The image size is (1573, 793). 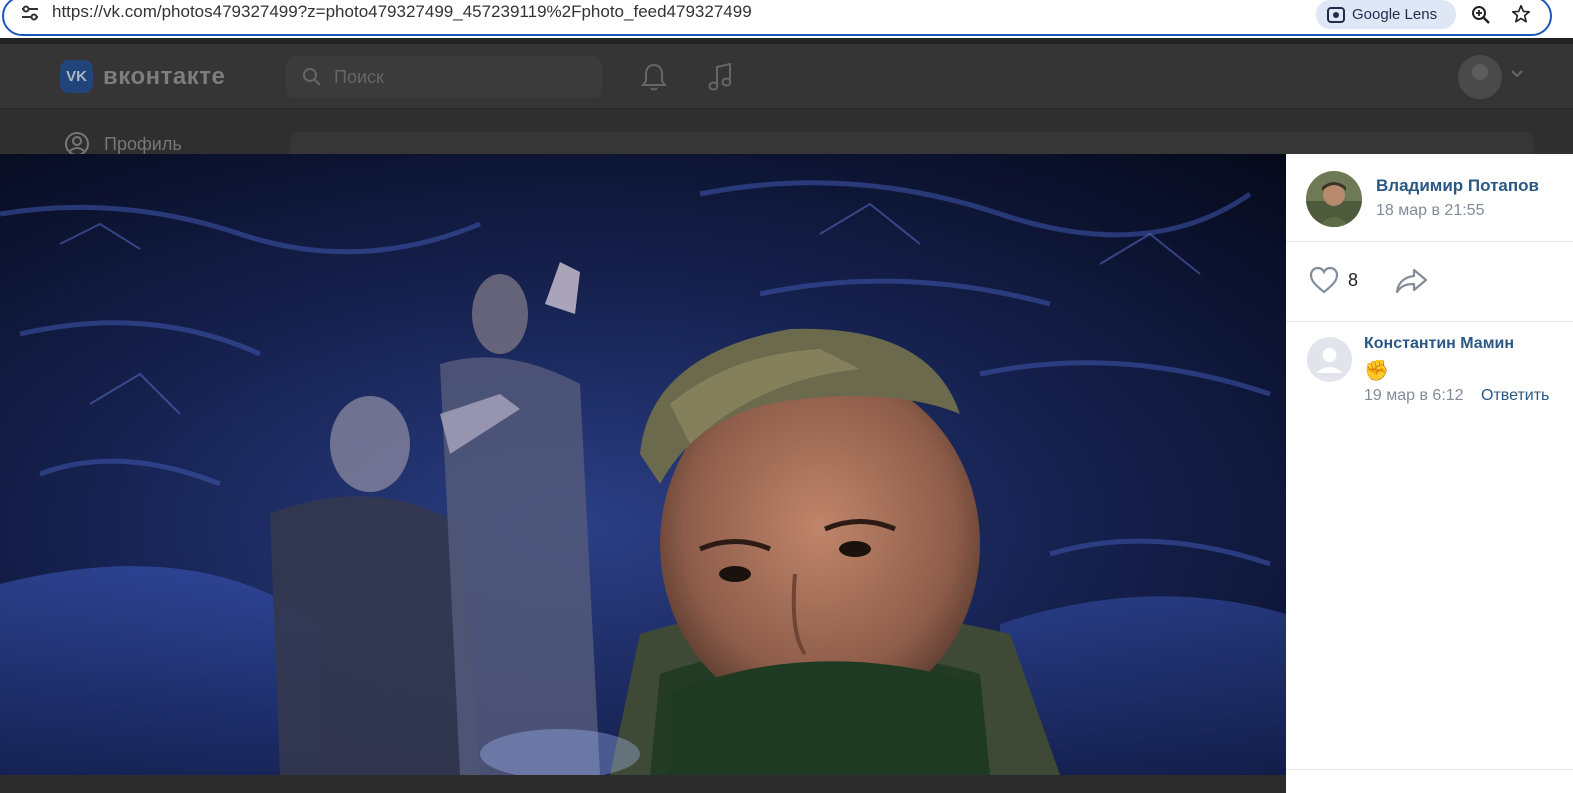 What do you see at coordinates (143, 143) in the screenshot?
I see `sidebar-item-label: Профиль` at bounding box center [143, 143].